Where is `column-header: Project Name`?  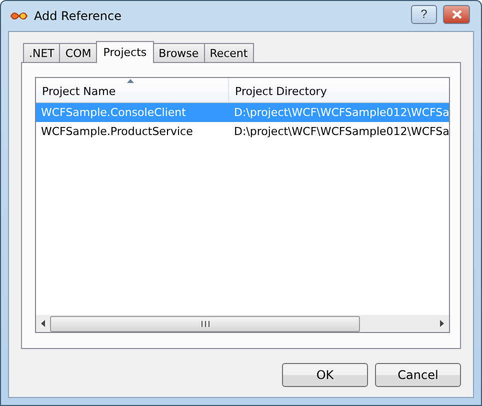
column-header: Project Name is located at coordinates (132, 90).